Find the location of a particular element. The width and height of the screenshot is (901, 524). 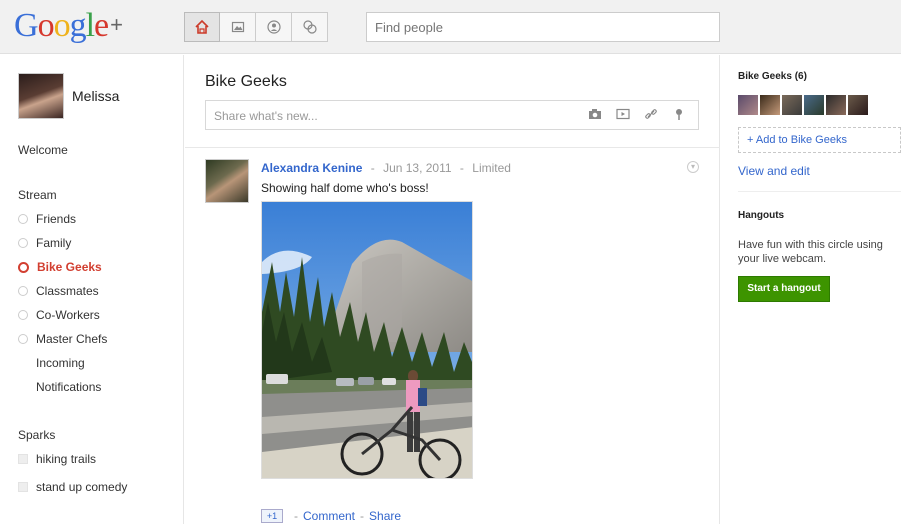

comment-link: Comment is located at coordinates (329, 516).